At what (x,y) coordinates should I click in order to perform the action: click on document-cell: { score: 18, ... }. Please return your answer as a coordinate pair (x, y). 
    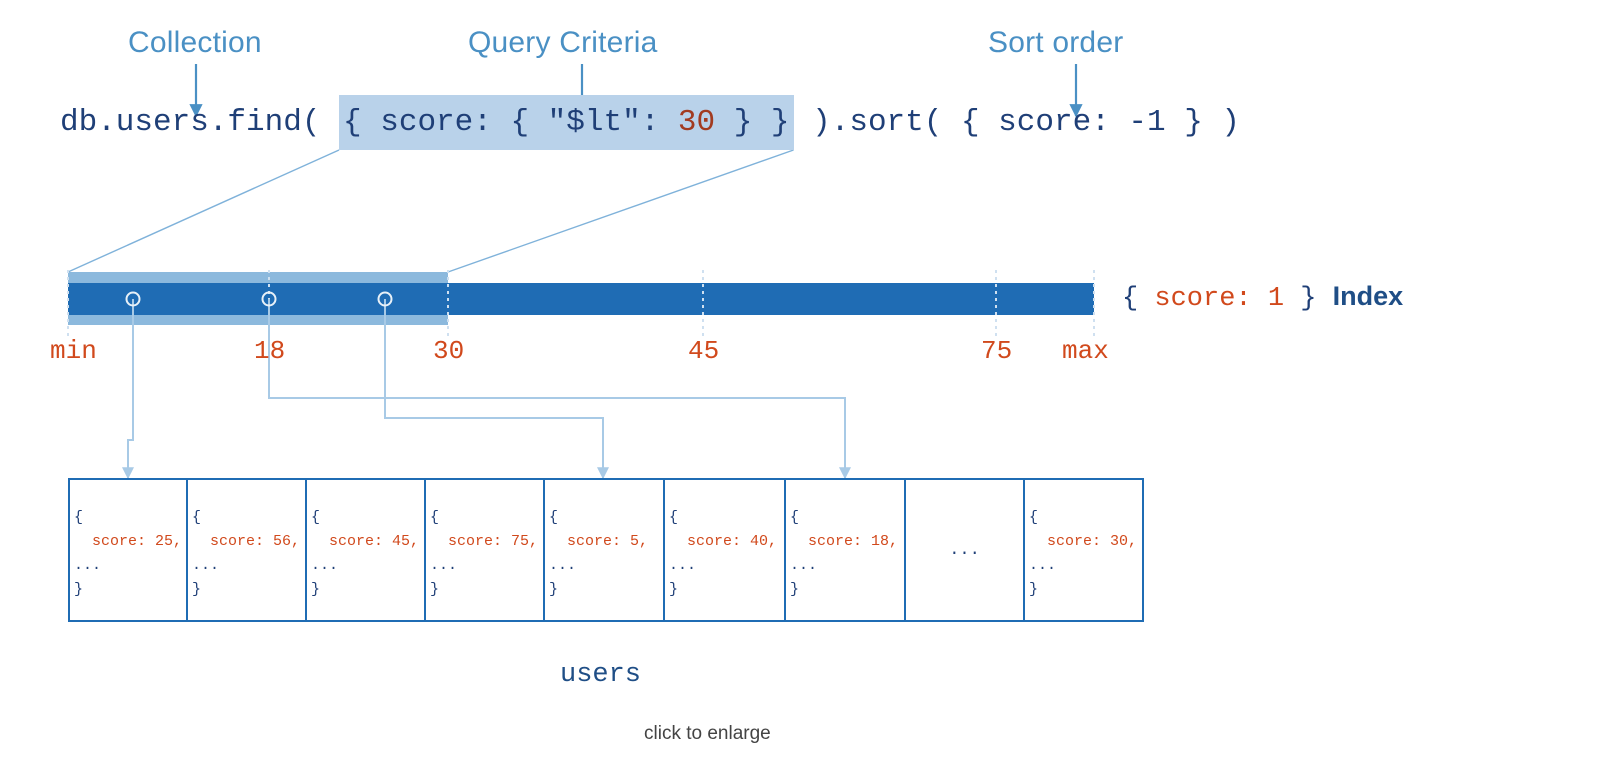
    Looking at the image, I should click on (846, 550).